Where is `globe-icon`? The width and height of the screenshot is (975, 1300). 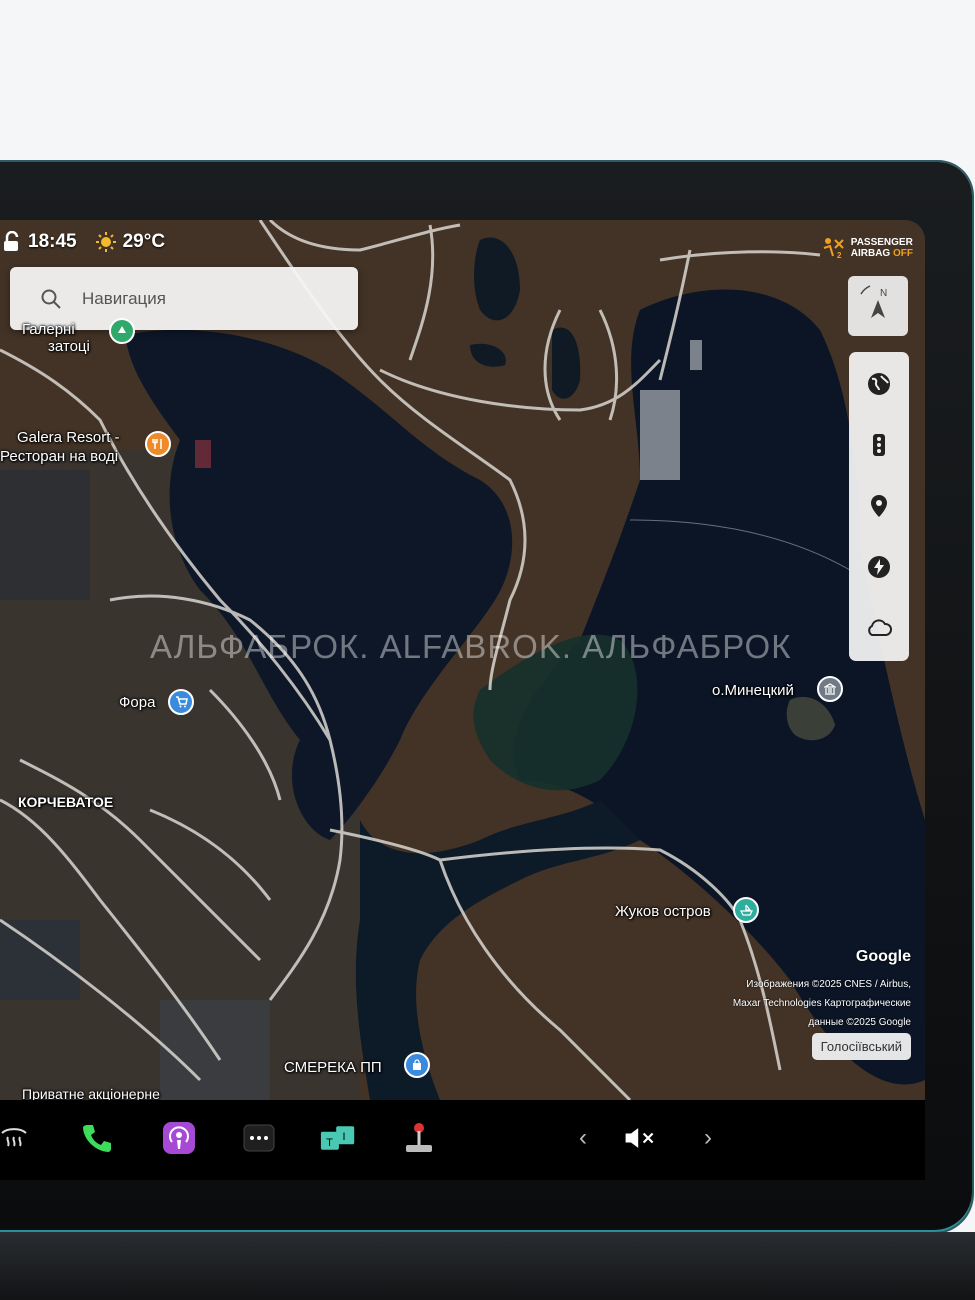
globe-icon is located at coordinates (879, 384).